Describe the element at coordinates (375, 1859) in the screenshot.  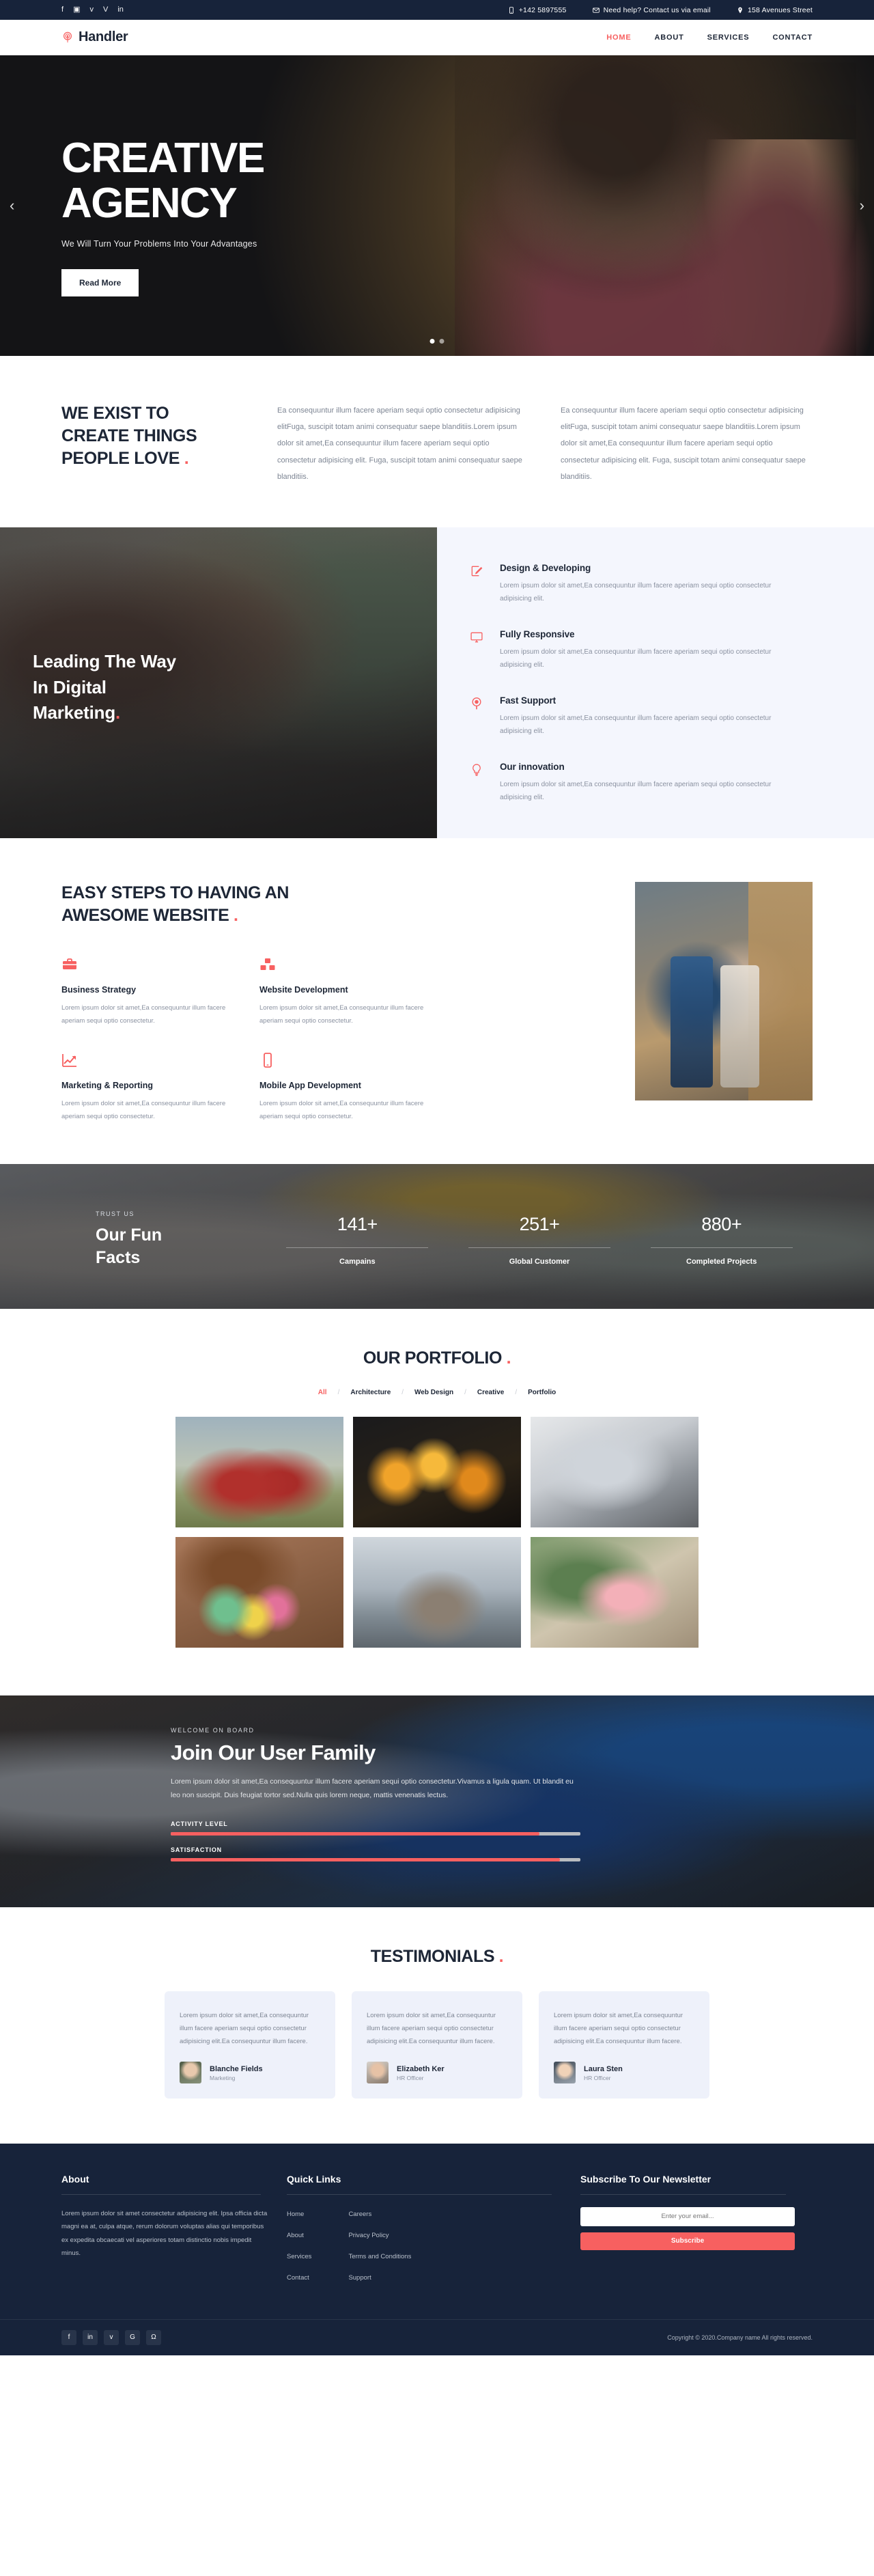
I see `progress-track` at that location.